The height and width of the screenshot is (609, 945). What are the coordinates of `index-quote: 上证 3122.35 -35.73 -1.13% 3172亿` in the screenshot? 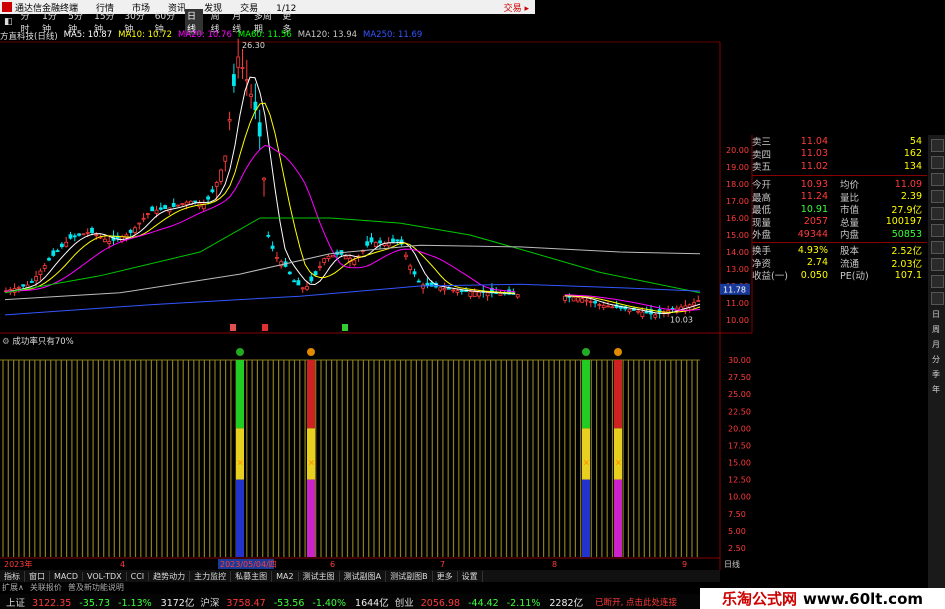 It's located at (97, 602).